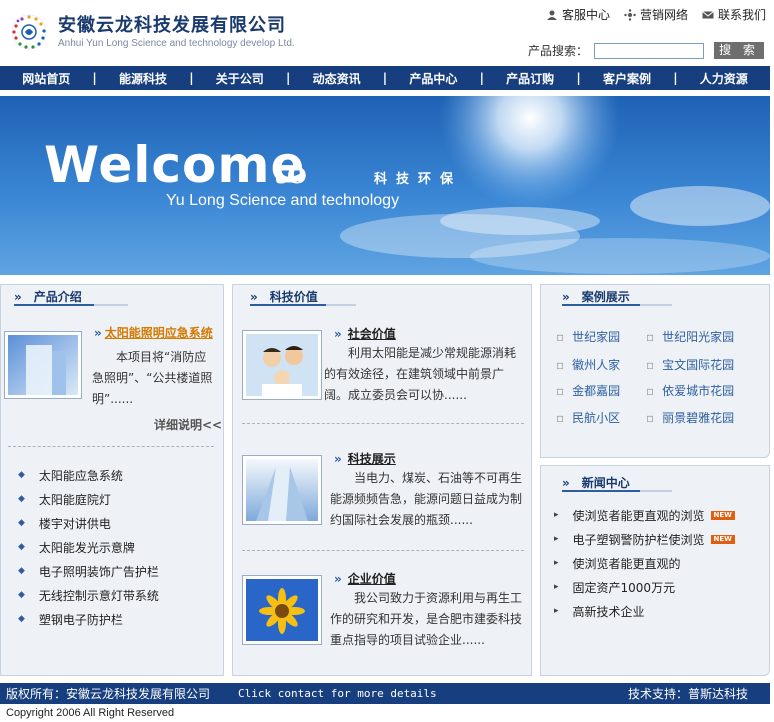 This screenshot has width=774, height=722. I want to click on featured-product-title: 太阳能照明应急系统, so click(158, 333).